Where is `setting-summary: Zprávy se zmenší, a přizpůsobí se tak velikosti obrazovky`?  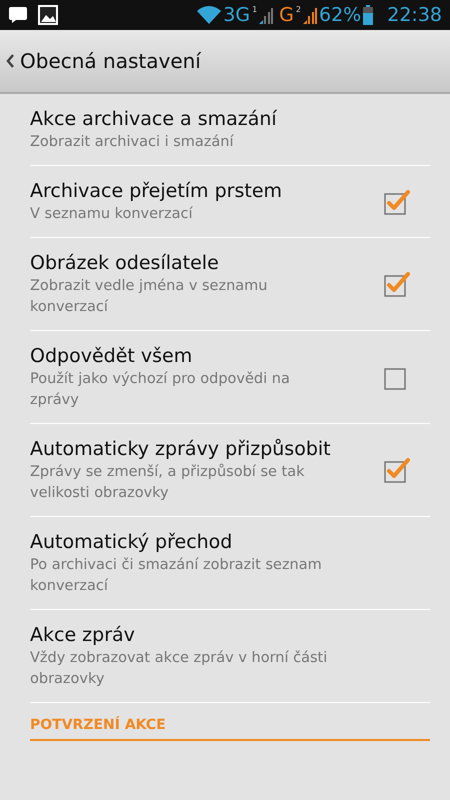
setting-summary: Zprávy se zmenší, a přizpůsobí se tak velikosti obrazovky is located at coordinates (168, 482).